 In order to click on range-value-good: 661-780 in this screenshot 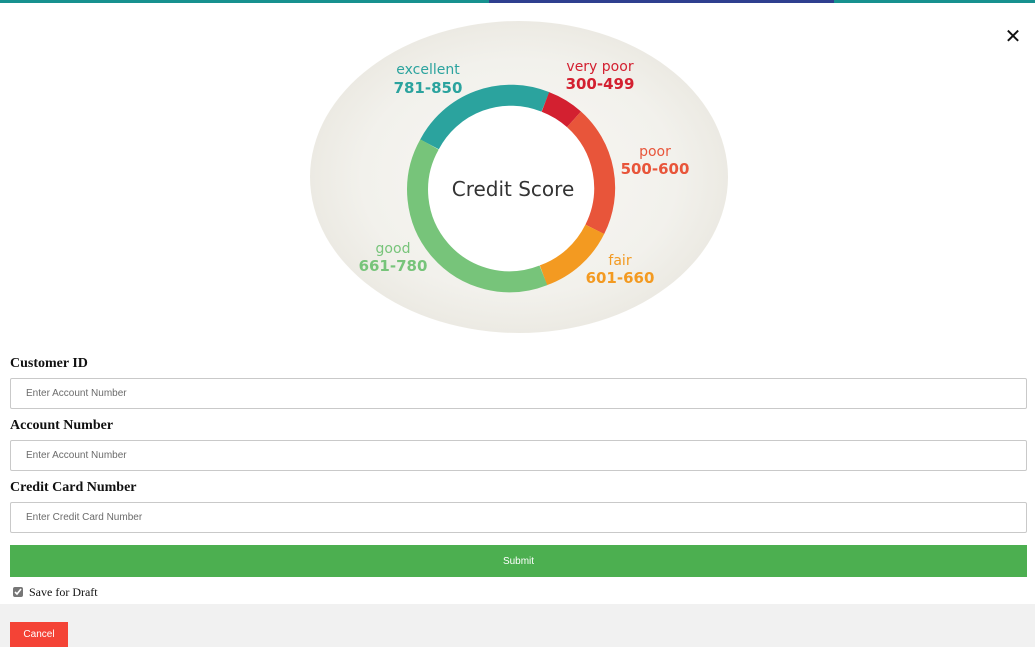, I will do `click(393, 266)`.